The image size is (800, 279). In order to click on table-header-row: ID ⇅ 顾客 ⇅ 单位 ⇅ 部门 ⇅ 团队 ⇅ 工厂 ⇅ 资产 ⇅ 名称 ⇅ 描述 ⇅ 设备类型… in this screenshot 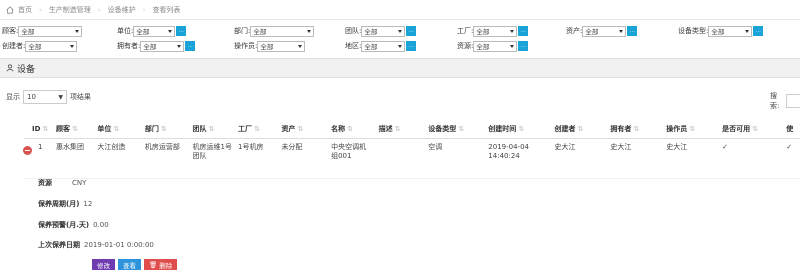, I will do `click(412, 129)`.